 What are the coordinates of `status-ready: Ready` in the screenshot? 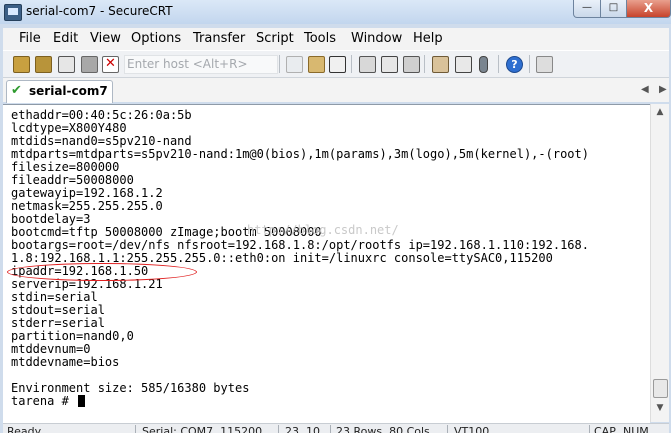 It's located at (24, 429).